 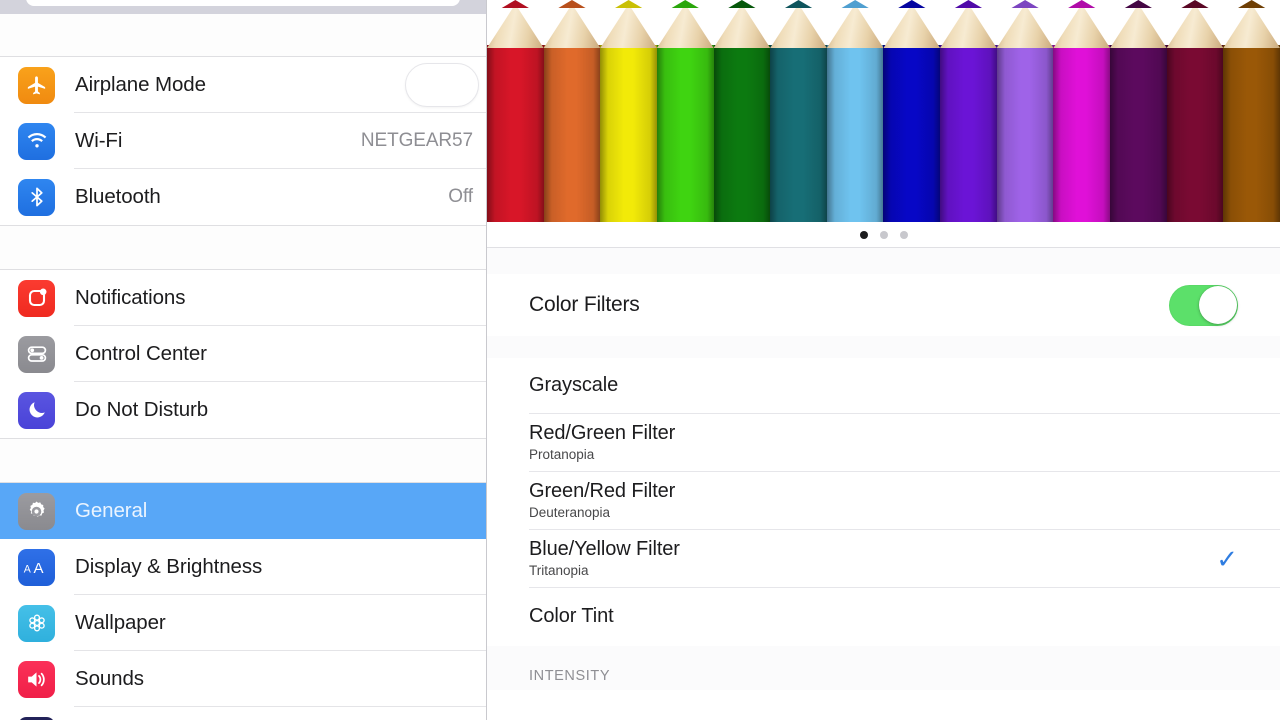 I want to click on sidebar-item-label: General, so click(x=111, y=510).